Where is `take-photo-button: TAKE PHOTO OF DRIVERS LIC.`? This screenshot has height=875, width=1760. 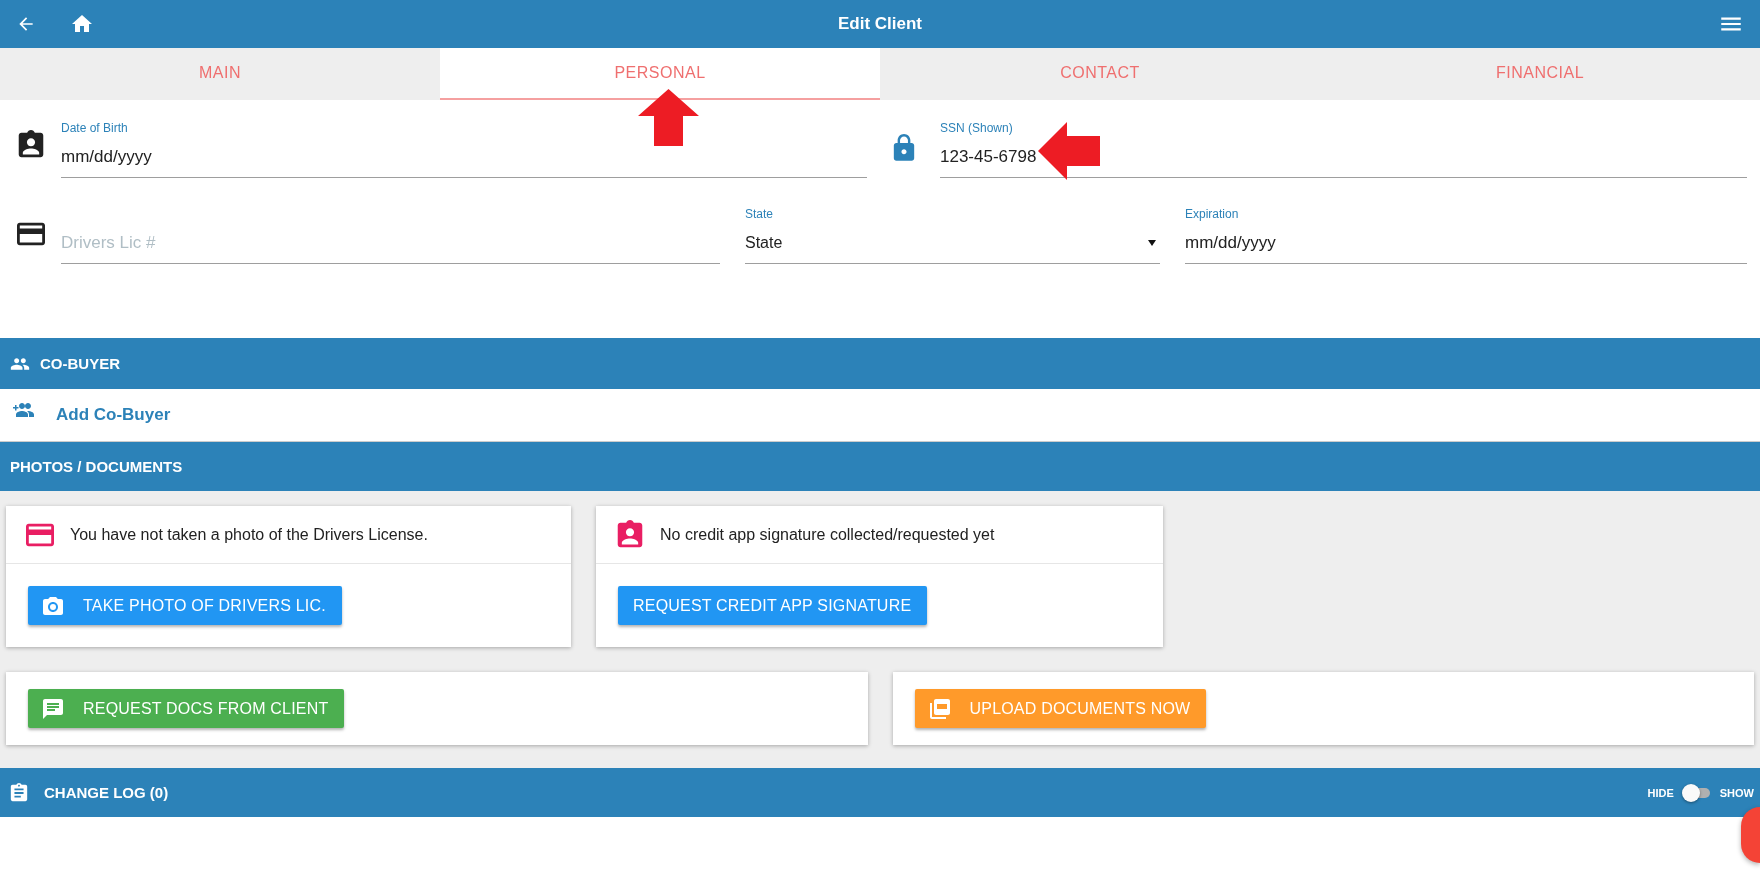
take-photo-button: TAKE PHOTO OF DRIVERS LIC. is located at coordinates (185, 605).